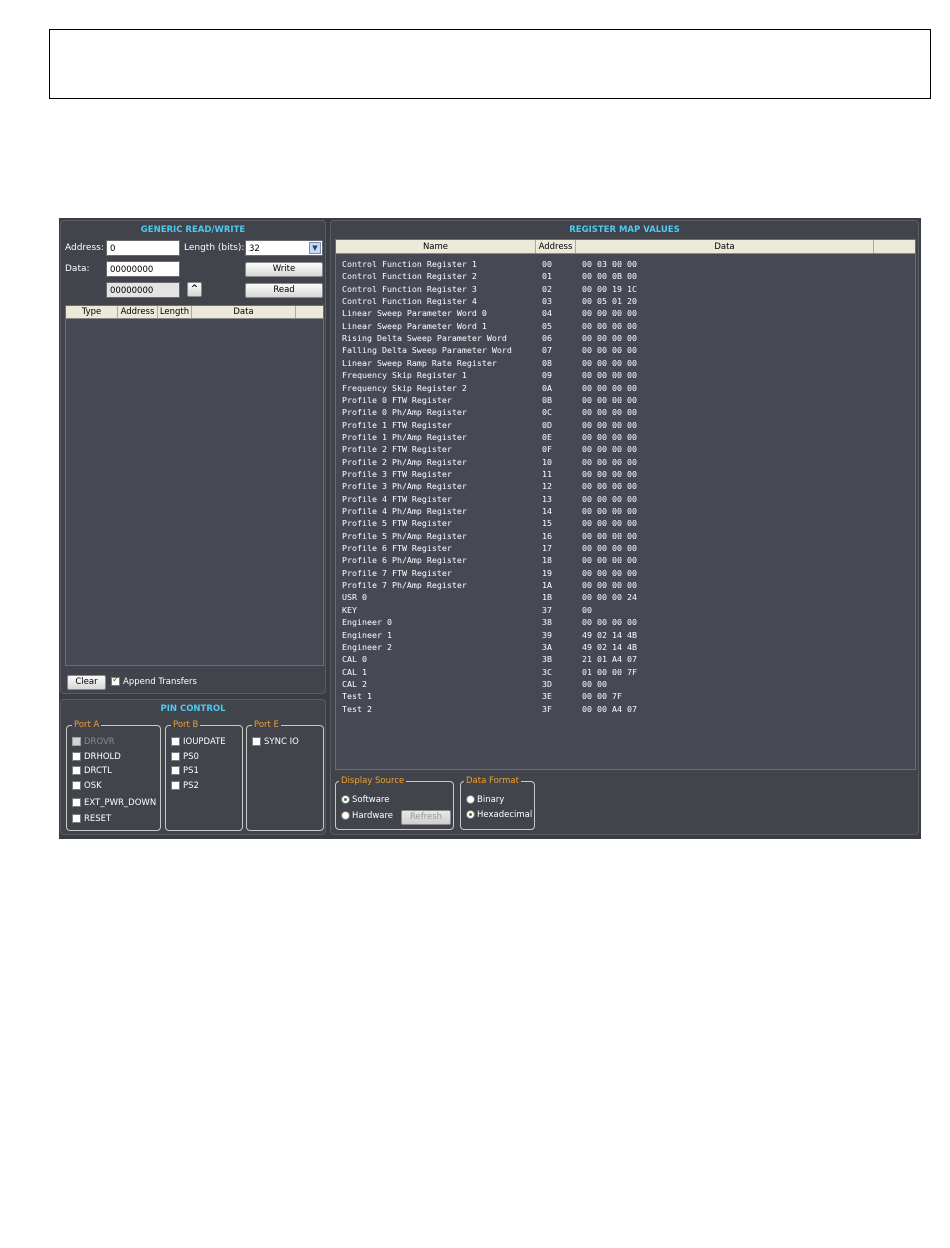  I want to click on register-row: Profile 2 FTW Register 0F 00 00 00 00, so click(625, 449).